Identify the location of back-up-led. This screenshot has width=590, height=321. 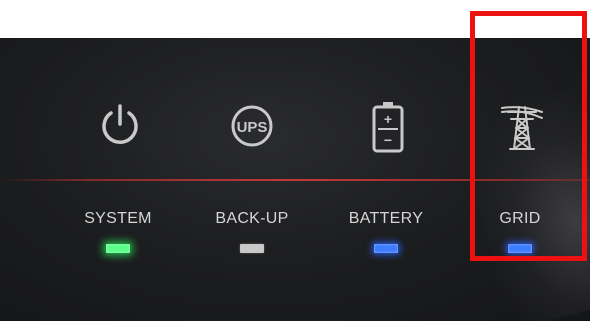
(252, 248).